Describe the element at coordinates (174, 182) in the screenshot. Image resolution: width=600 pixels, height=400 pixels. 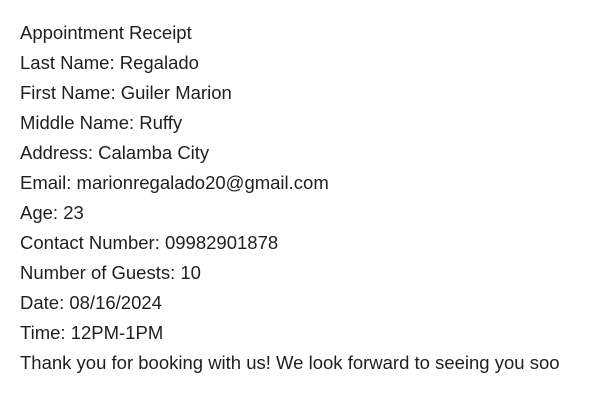
I see `email-field: Email: marionregalado20@gmail.com` at that location.